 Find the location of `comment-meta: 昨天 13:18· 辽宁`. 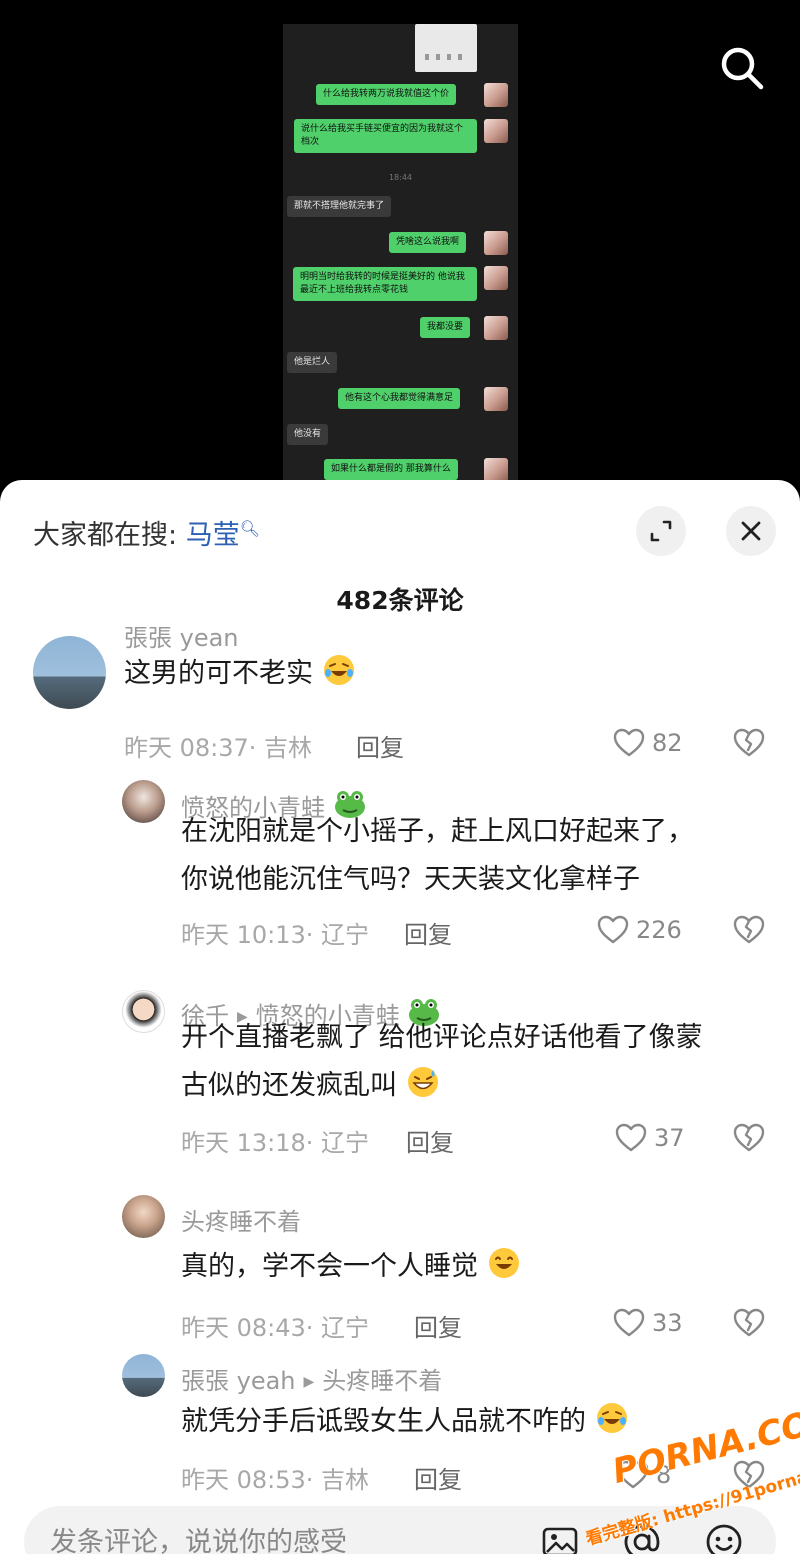

comment-meta: 昨天 13:18· 辽宁 is located at coordinates (275, 1143).